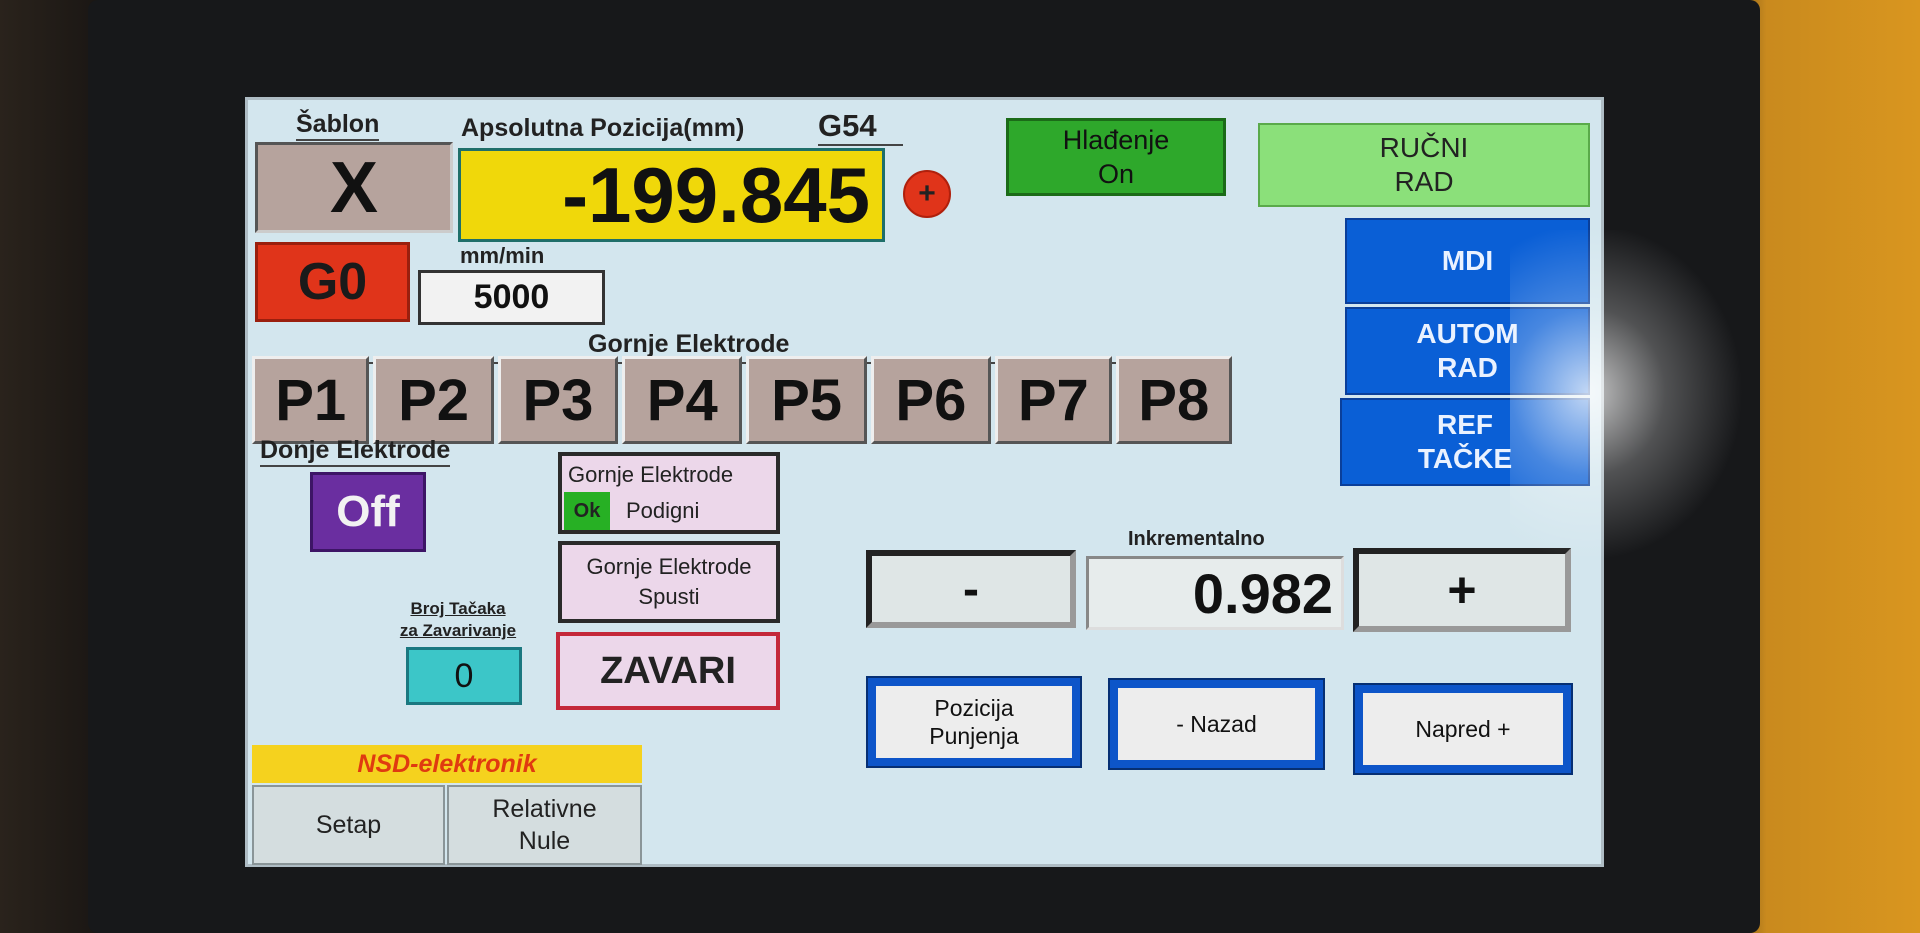 Image resolution: width=1920 pixels, height=933 pixels. What do you see at coordinates (1173, 400) in the screenshot?
I see `electrode-p8-button: P8` at bounding box center [1173, 400].